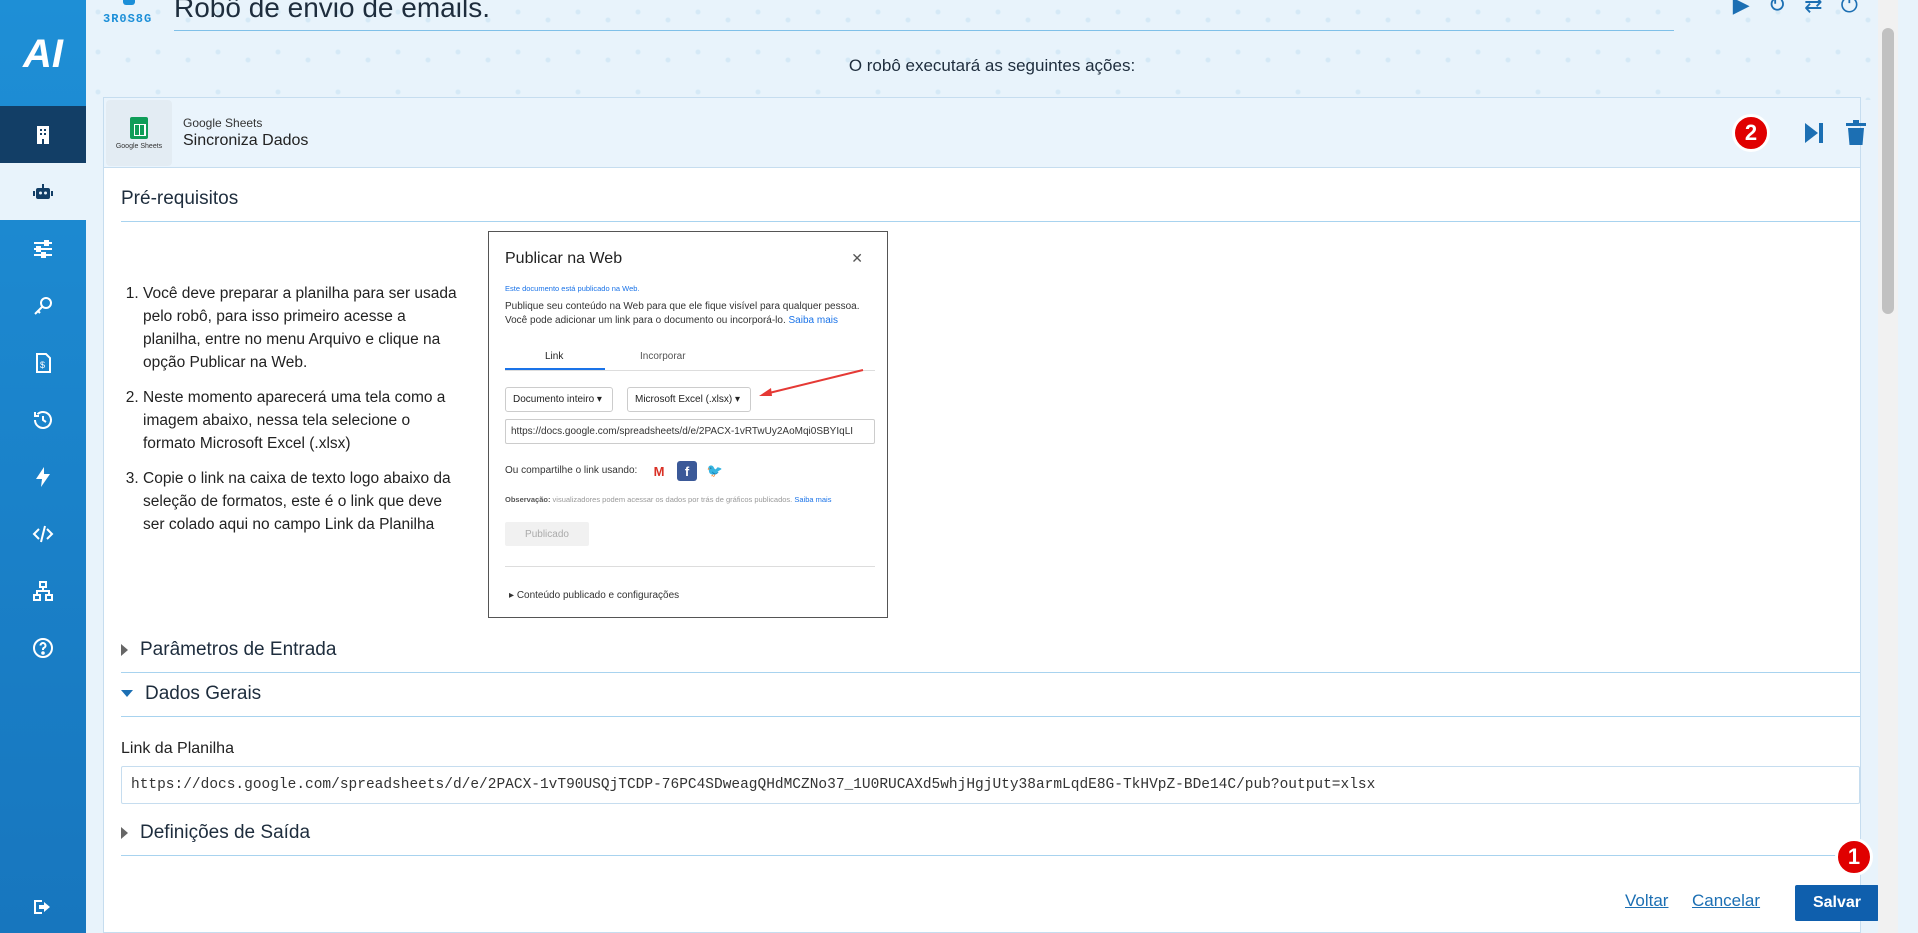 The width and height of the screenshot is (1918, 933). Describe the element at coordinates (139, 146) in the screenshot. I see `tile-label: Google Sheets` at that location.